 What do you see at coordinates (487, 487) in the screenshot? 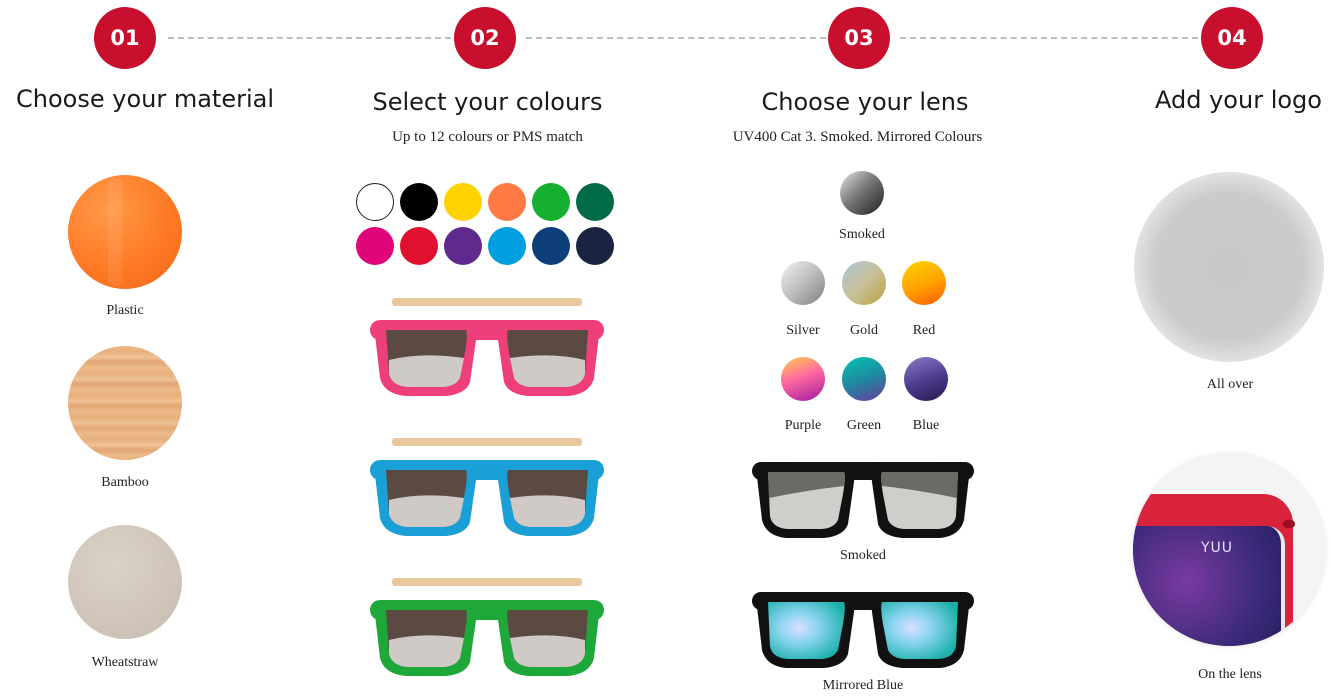
I see `blue-sunglasses-icon` at bounding box center [487, 487].